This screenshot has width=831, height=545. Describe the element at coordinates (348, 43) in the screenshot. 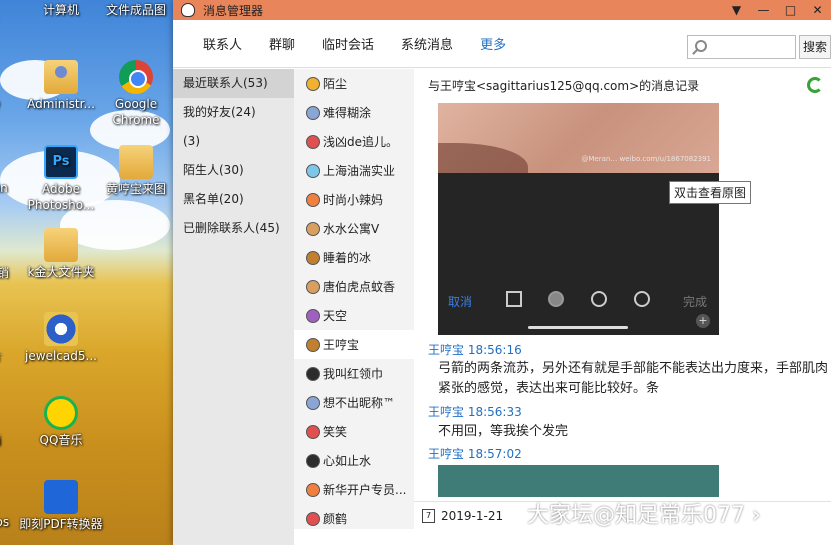

I see `menu-temp-session: 临时会话` at that location.